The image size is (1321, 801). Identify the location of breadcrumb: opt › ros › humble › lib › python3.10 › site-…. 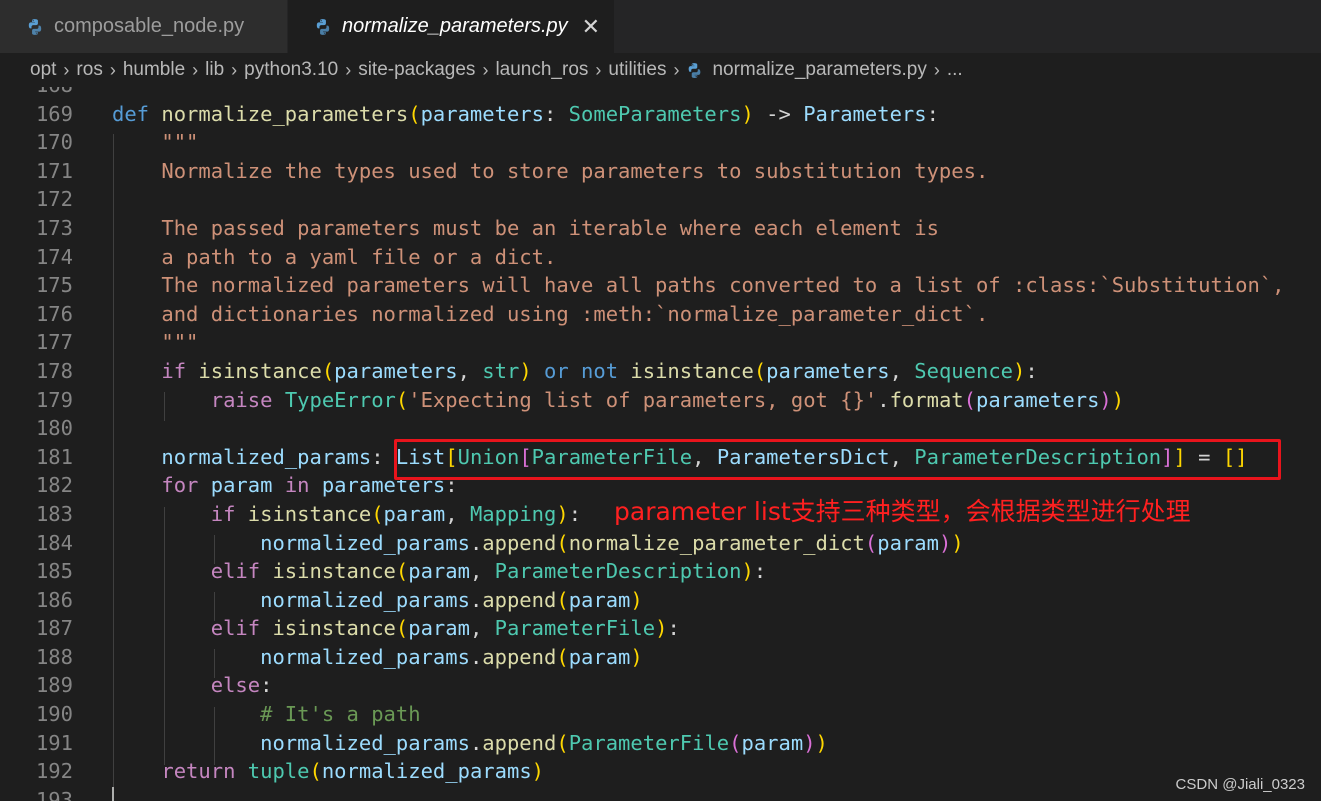
(660, 70).